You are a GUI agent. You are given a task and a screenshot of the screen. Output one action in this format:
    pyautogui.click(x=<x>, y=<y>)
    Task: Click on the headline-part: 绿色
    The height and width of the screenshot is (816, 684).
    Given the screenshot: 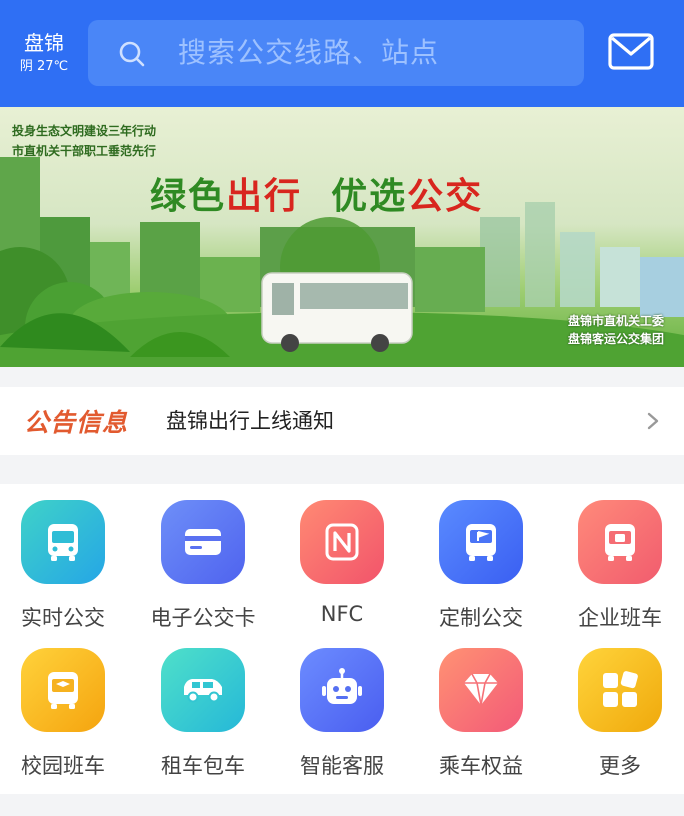 What is the action you would take?
    pyautogui.click(x=188, y=196)
    